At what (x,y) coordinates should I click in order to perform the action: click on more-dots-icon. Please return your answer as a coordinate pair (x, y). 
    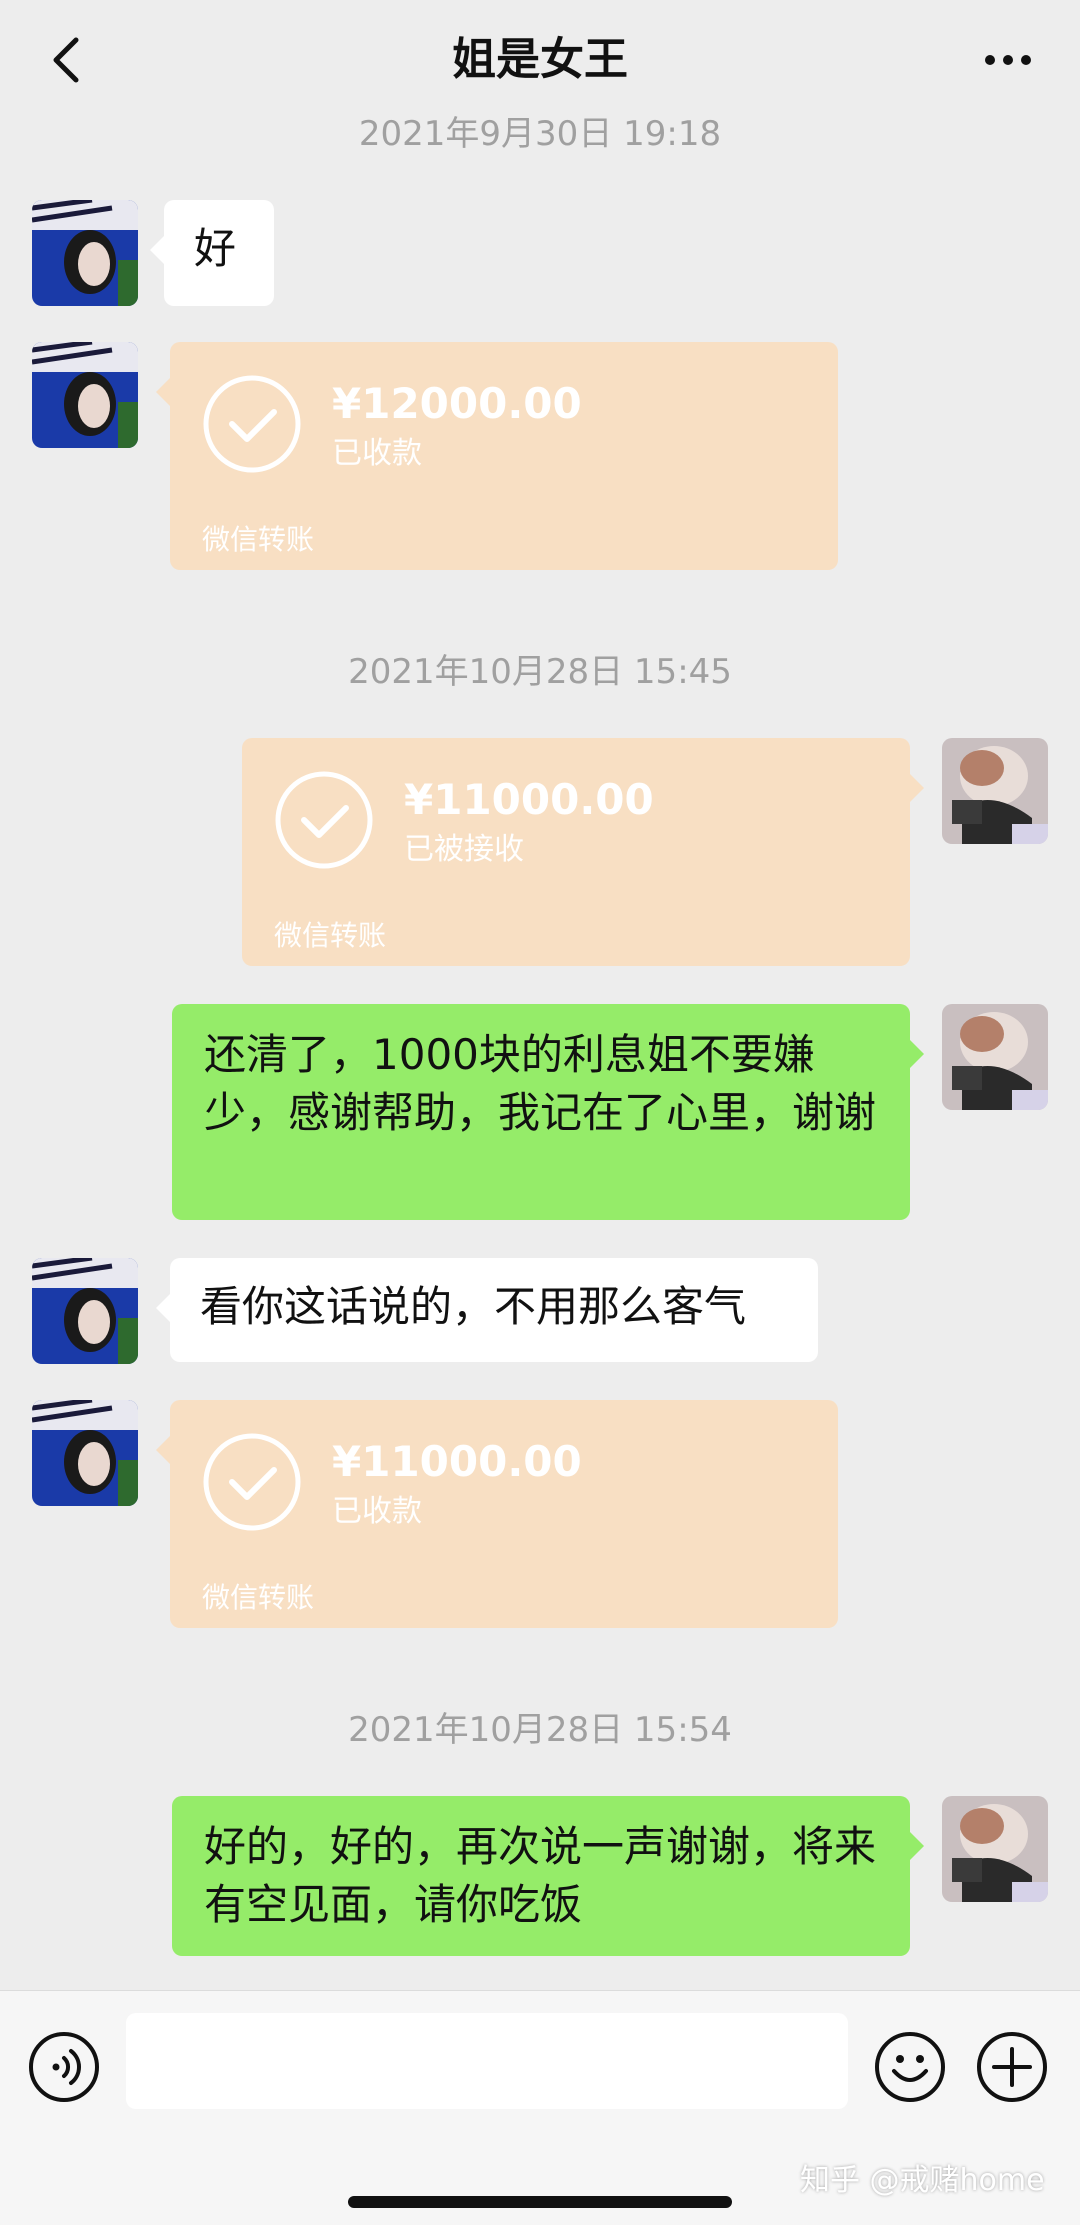
    Looking at the image, I should click on (1008, 60).